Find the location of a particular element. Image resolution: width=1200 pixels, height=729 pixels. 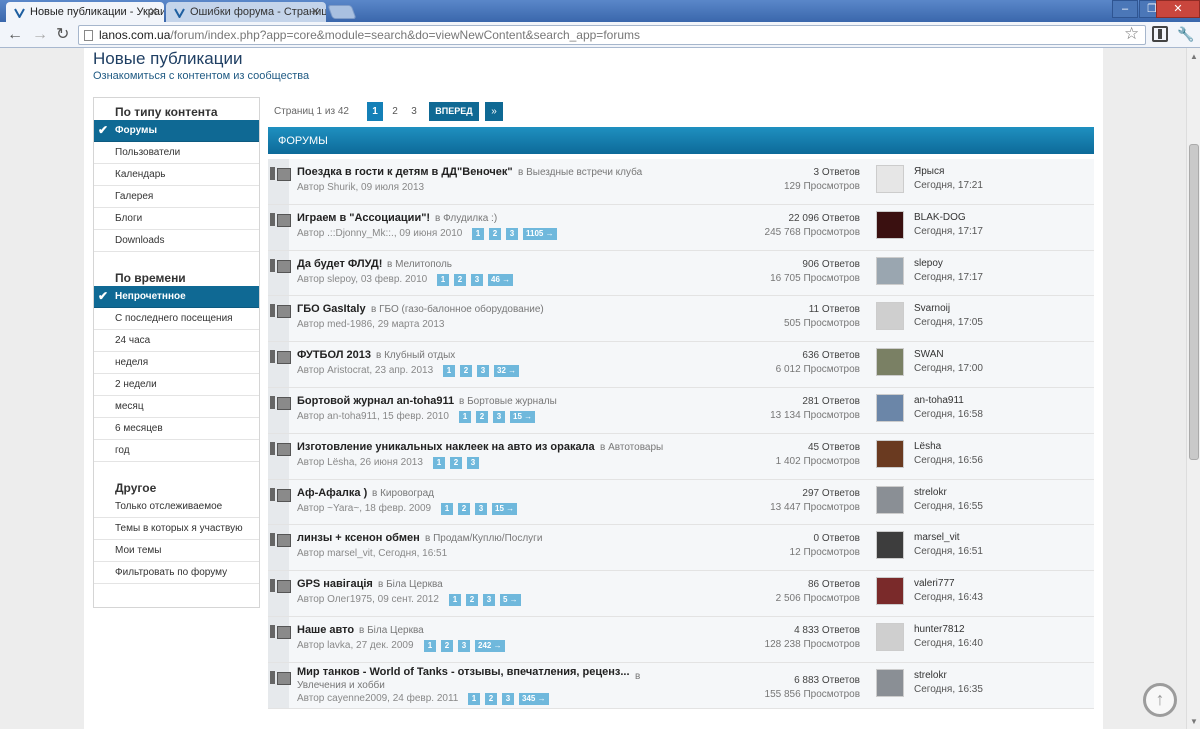

page-2-button: 2 is located at coordinates (395, 111).